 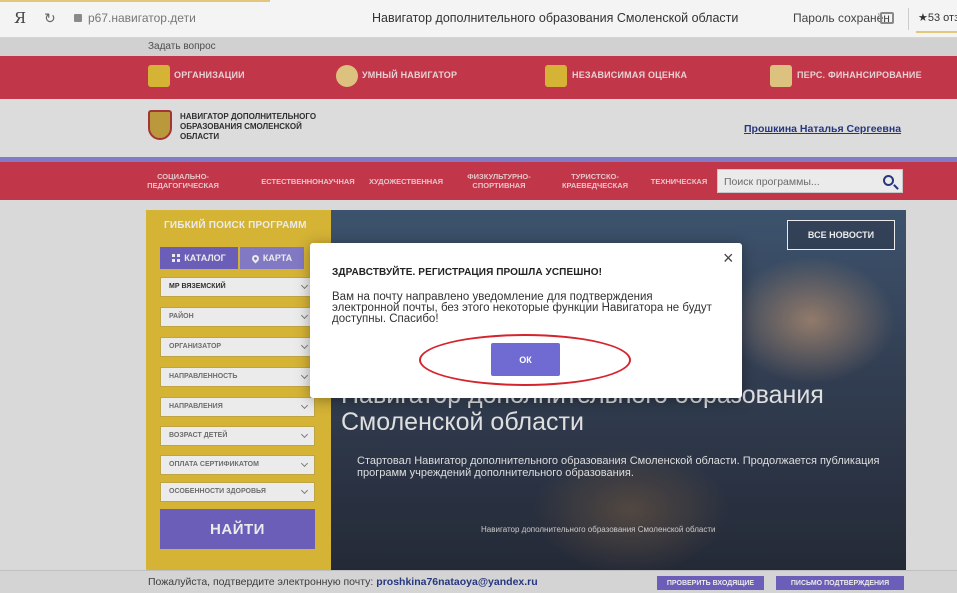 What do you see at coordinates (135, 1) in the screenshot?
I see `tab-indicator` at bounding box center [135, 1].